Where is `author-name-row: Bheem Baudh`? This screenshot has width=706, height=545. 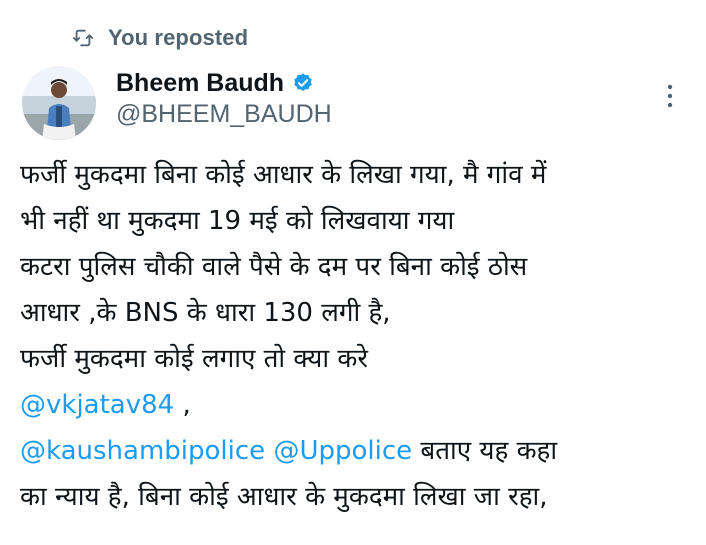
author-name-row: Bheem Baudh is located at coordinates (215, 83).